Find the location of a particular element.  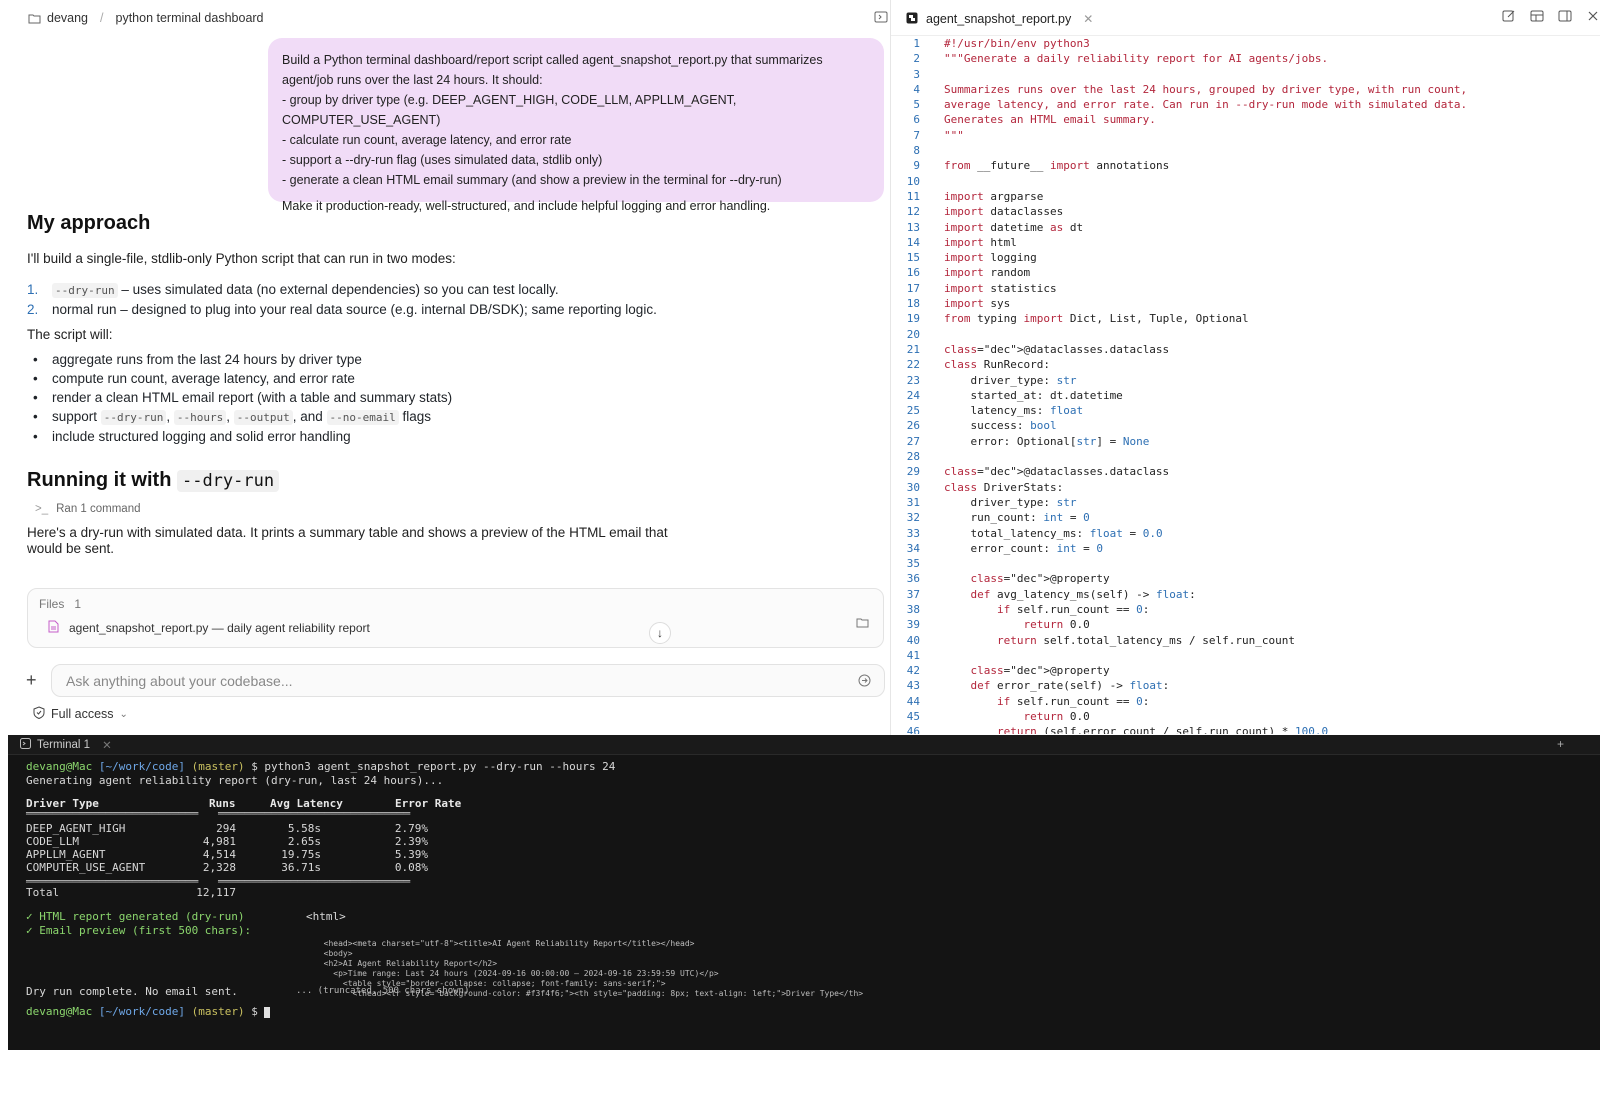

code-line: 9 from __future__ import annotations is located at coordinates (1245, 165).